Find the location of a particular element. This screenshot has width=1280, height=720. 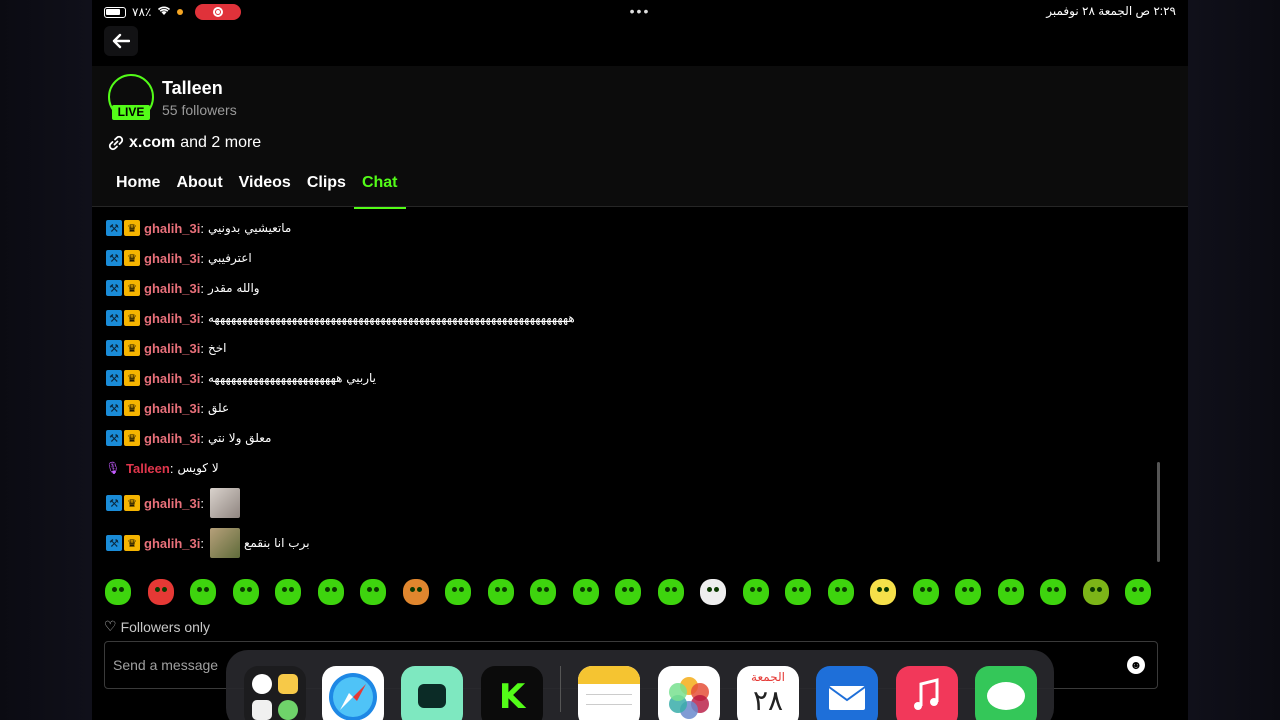

chat-message-text: معلق ولا نتي is located at coordinates (239, 438).